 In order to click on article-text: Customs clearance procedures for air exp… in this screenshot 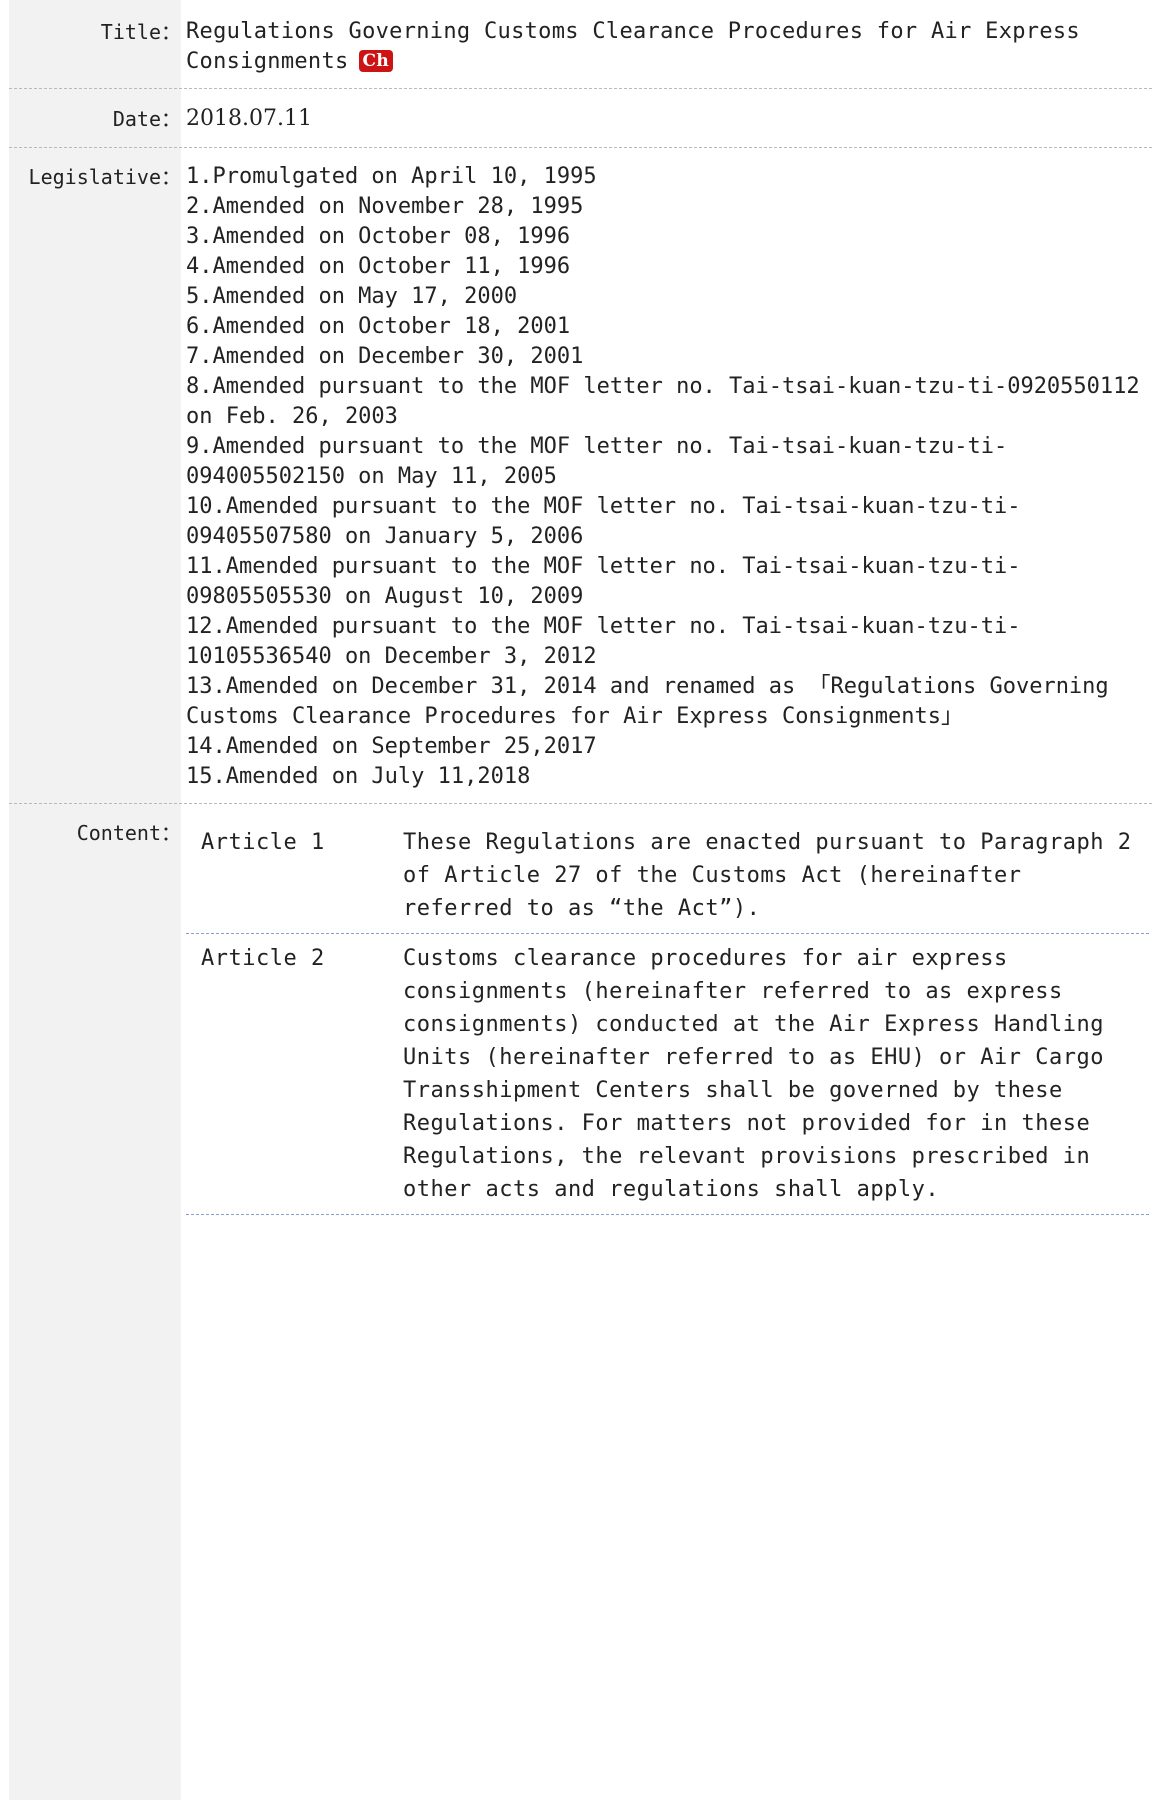, I will do `click(754, 1074)`.